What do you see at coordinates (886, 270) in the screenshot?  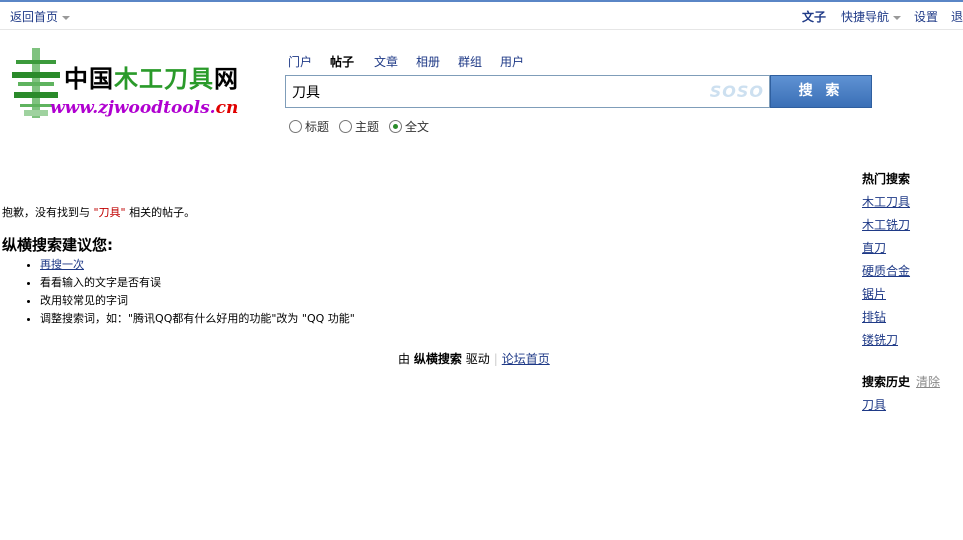 I see `hot-search-item: 硬质合金` at bounding box center [886, 270].